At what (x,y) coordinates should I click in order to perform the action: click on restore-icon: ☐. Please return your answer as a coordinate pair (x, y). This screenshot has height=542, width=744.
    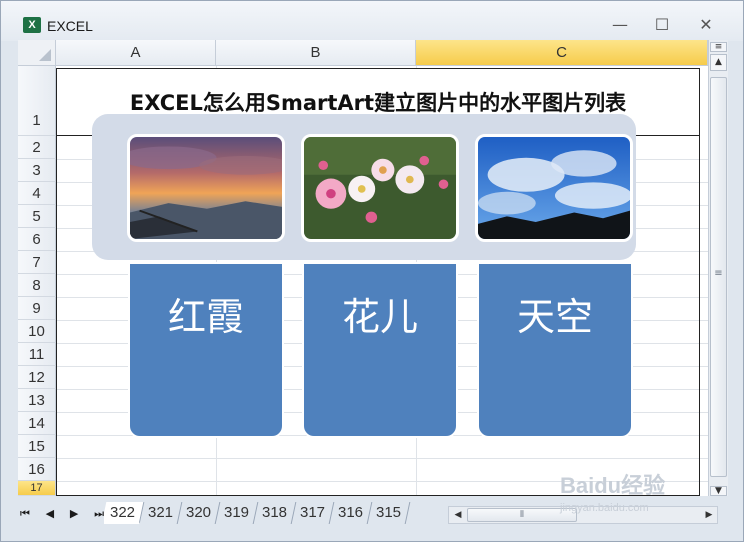
    Looking at the image, I should click on (662, 24).